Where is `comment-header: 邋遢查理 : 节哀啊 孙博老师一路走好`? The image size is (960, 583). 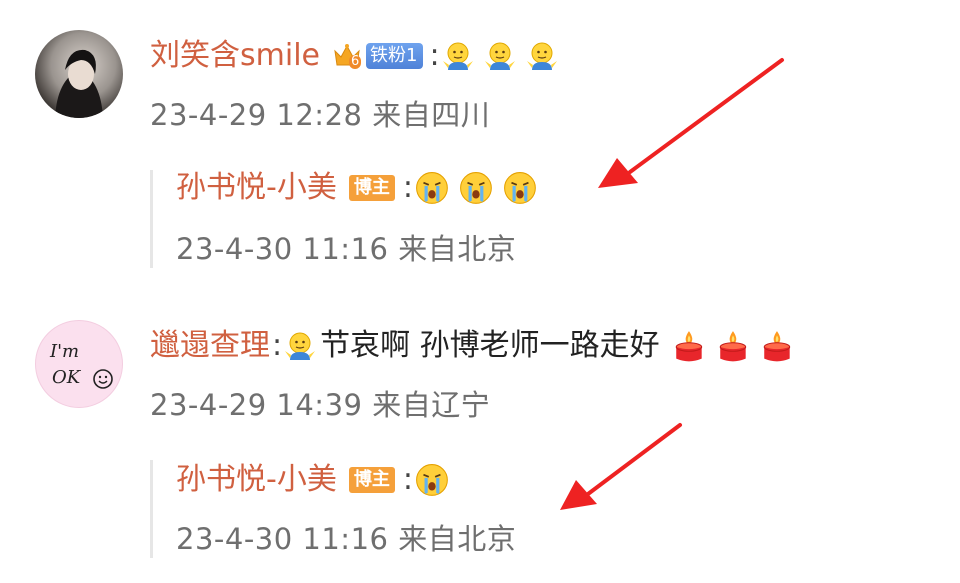
comment-header: 邋遢查理 : 节哀啊 孙博老师一路走好 is located at coordinates (472, 346).